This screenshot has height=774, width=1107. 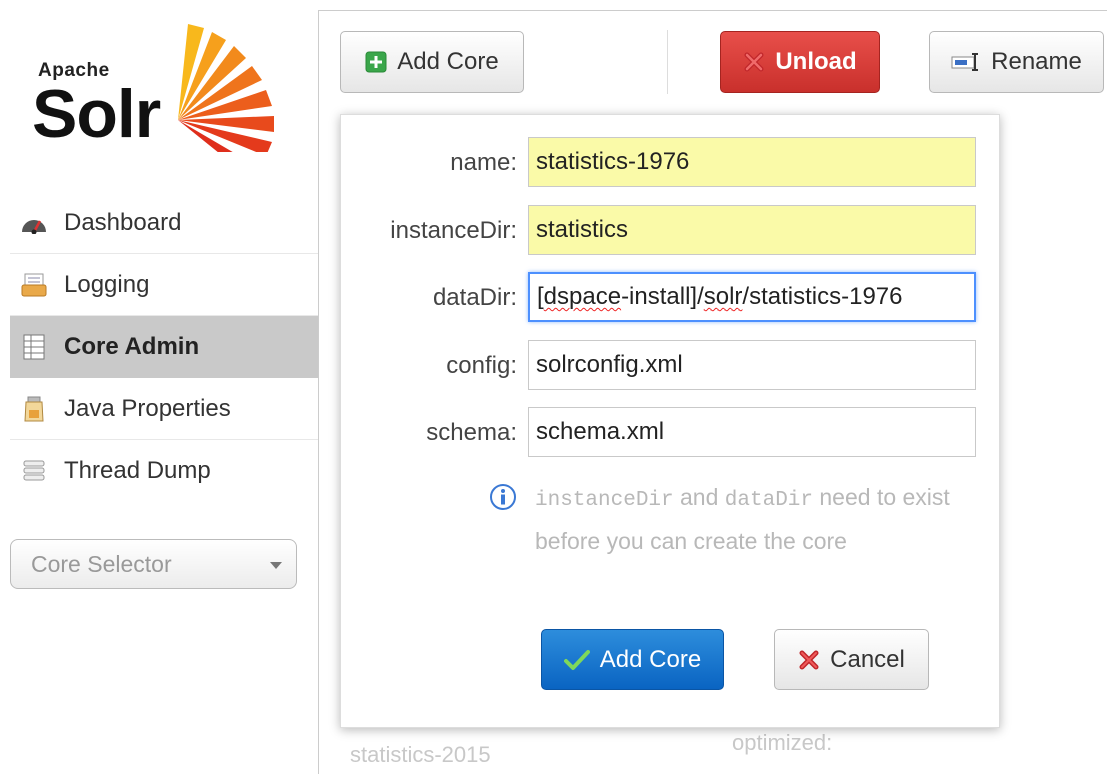 I want to click on background-core-name: statistics-2015, so click(x=420, y=754).